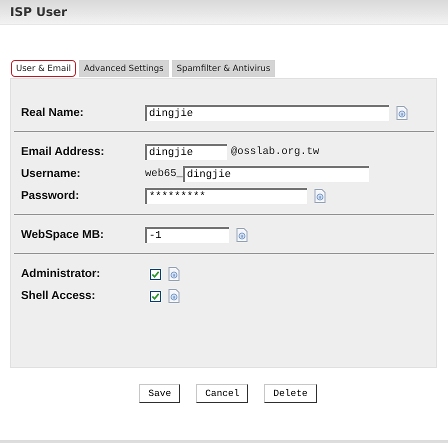 This screenshot has width=448, height=443. What do you see at coordinates (58, 296) in the screenshot?
I see `field-label: Shell Access:` at bounding box center [58, 296].